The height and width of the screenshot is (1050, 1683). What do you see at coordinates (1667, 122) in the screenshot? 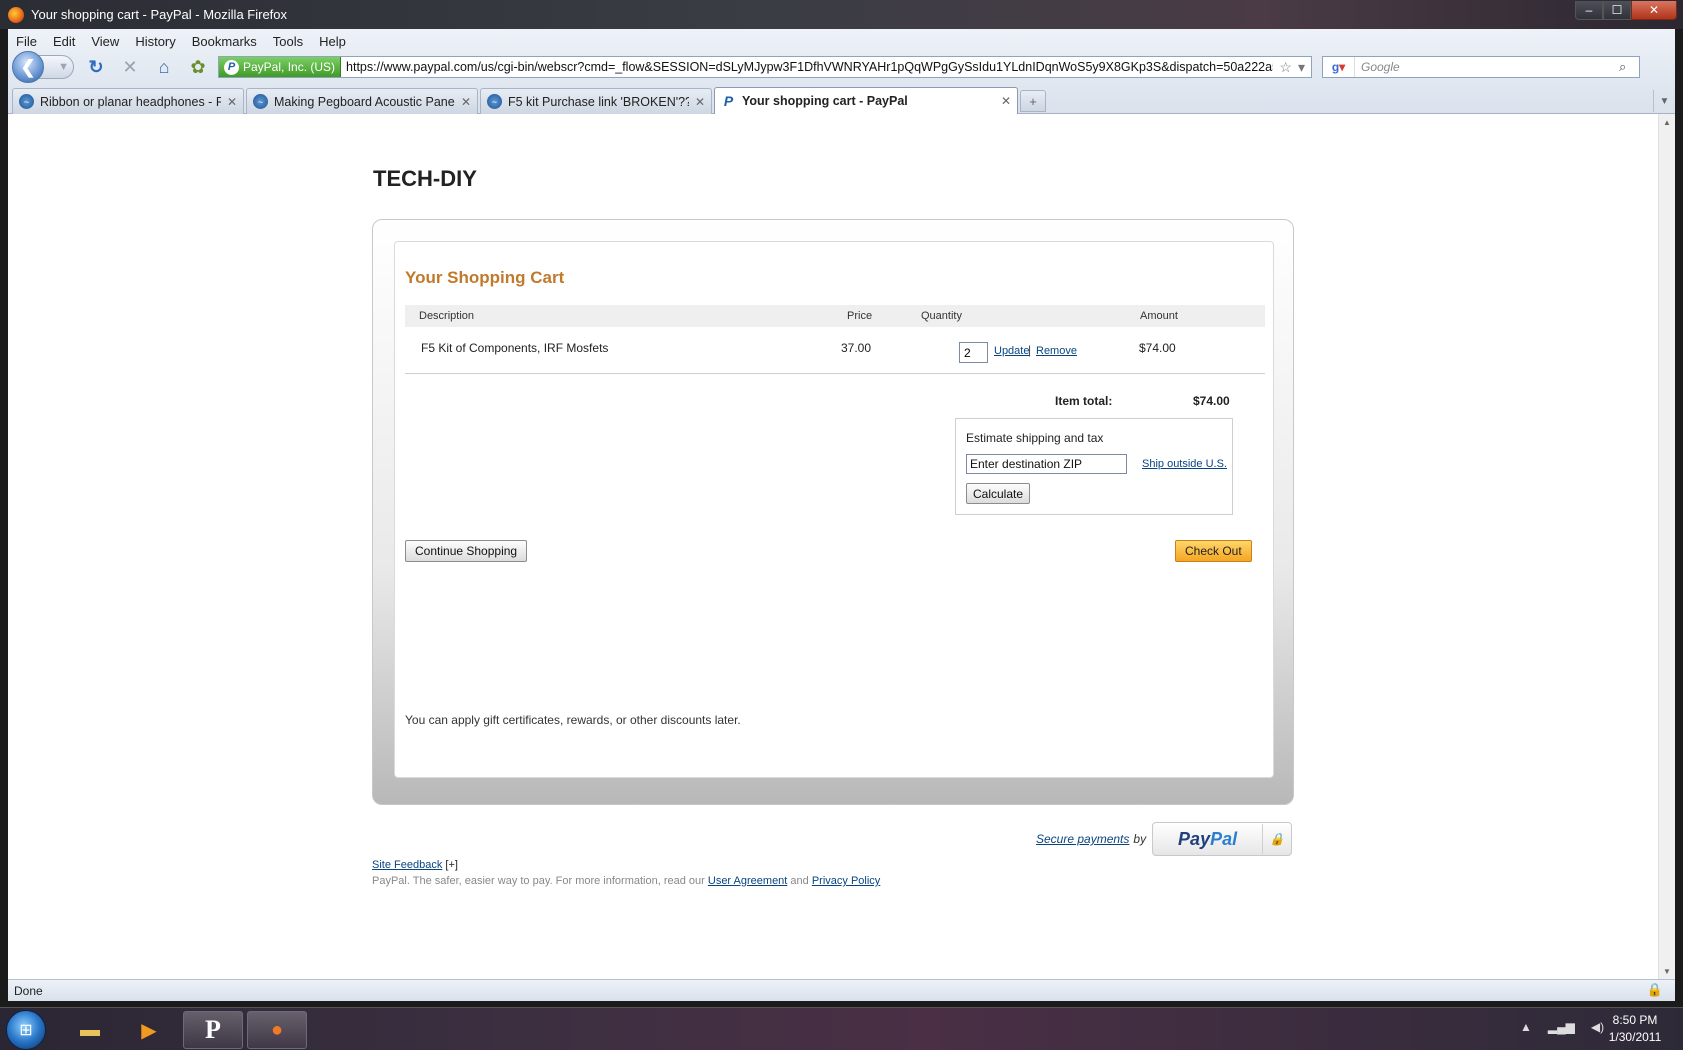
I see `scroll-up-icon: ▲` at bounding box center [1667, 122].